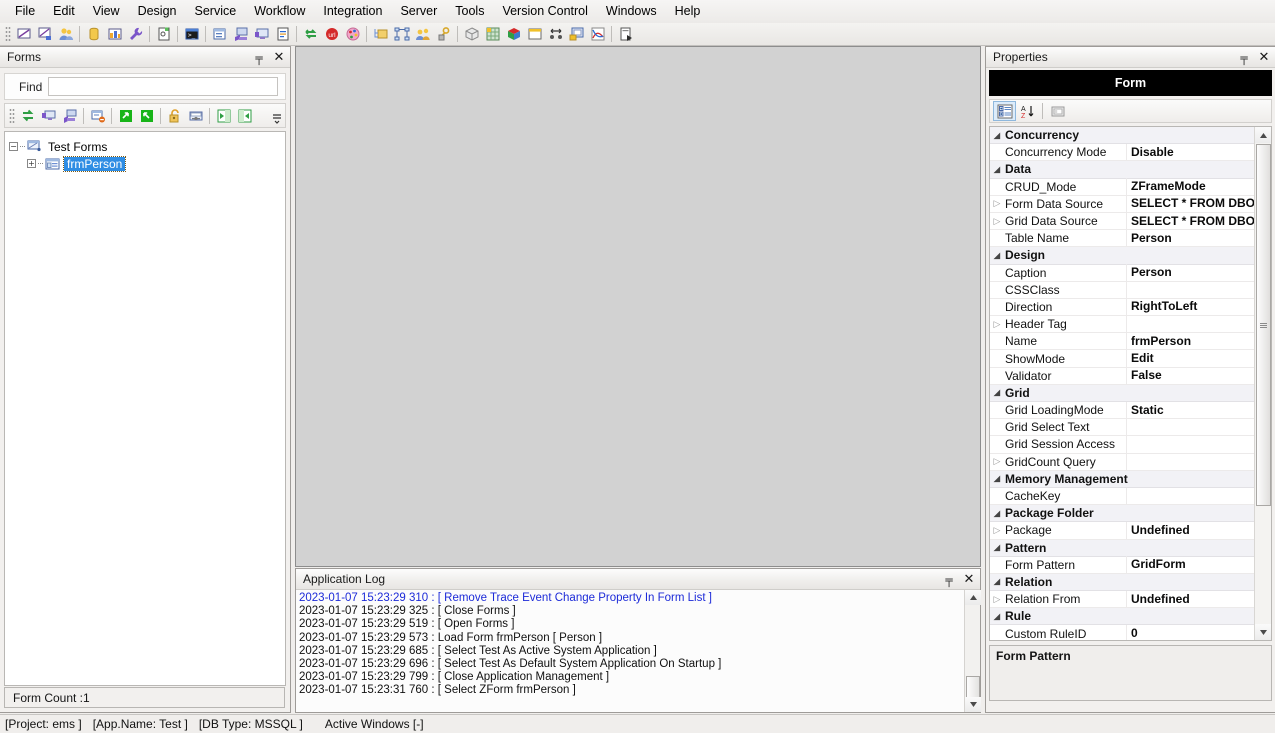 This screenshot has height=733, width=1275. What do you see at coordinates (1122, 307) in the screenshot?
I see `property-row: Direction RightToLeft` at bounding box center [1122, 307].